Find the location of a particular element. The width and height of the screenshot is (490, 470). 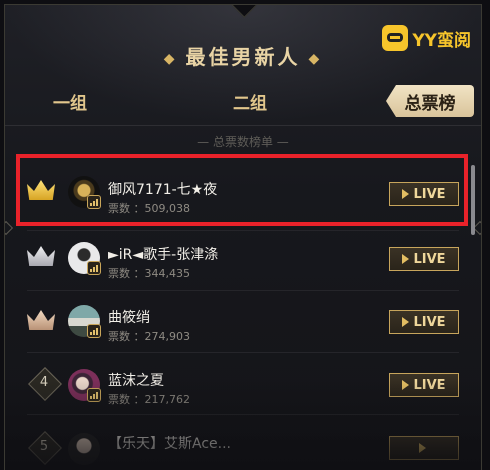

avatar is located at coordinates (84, 449).